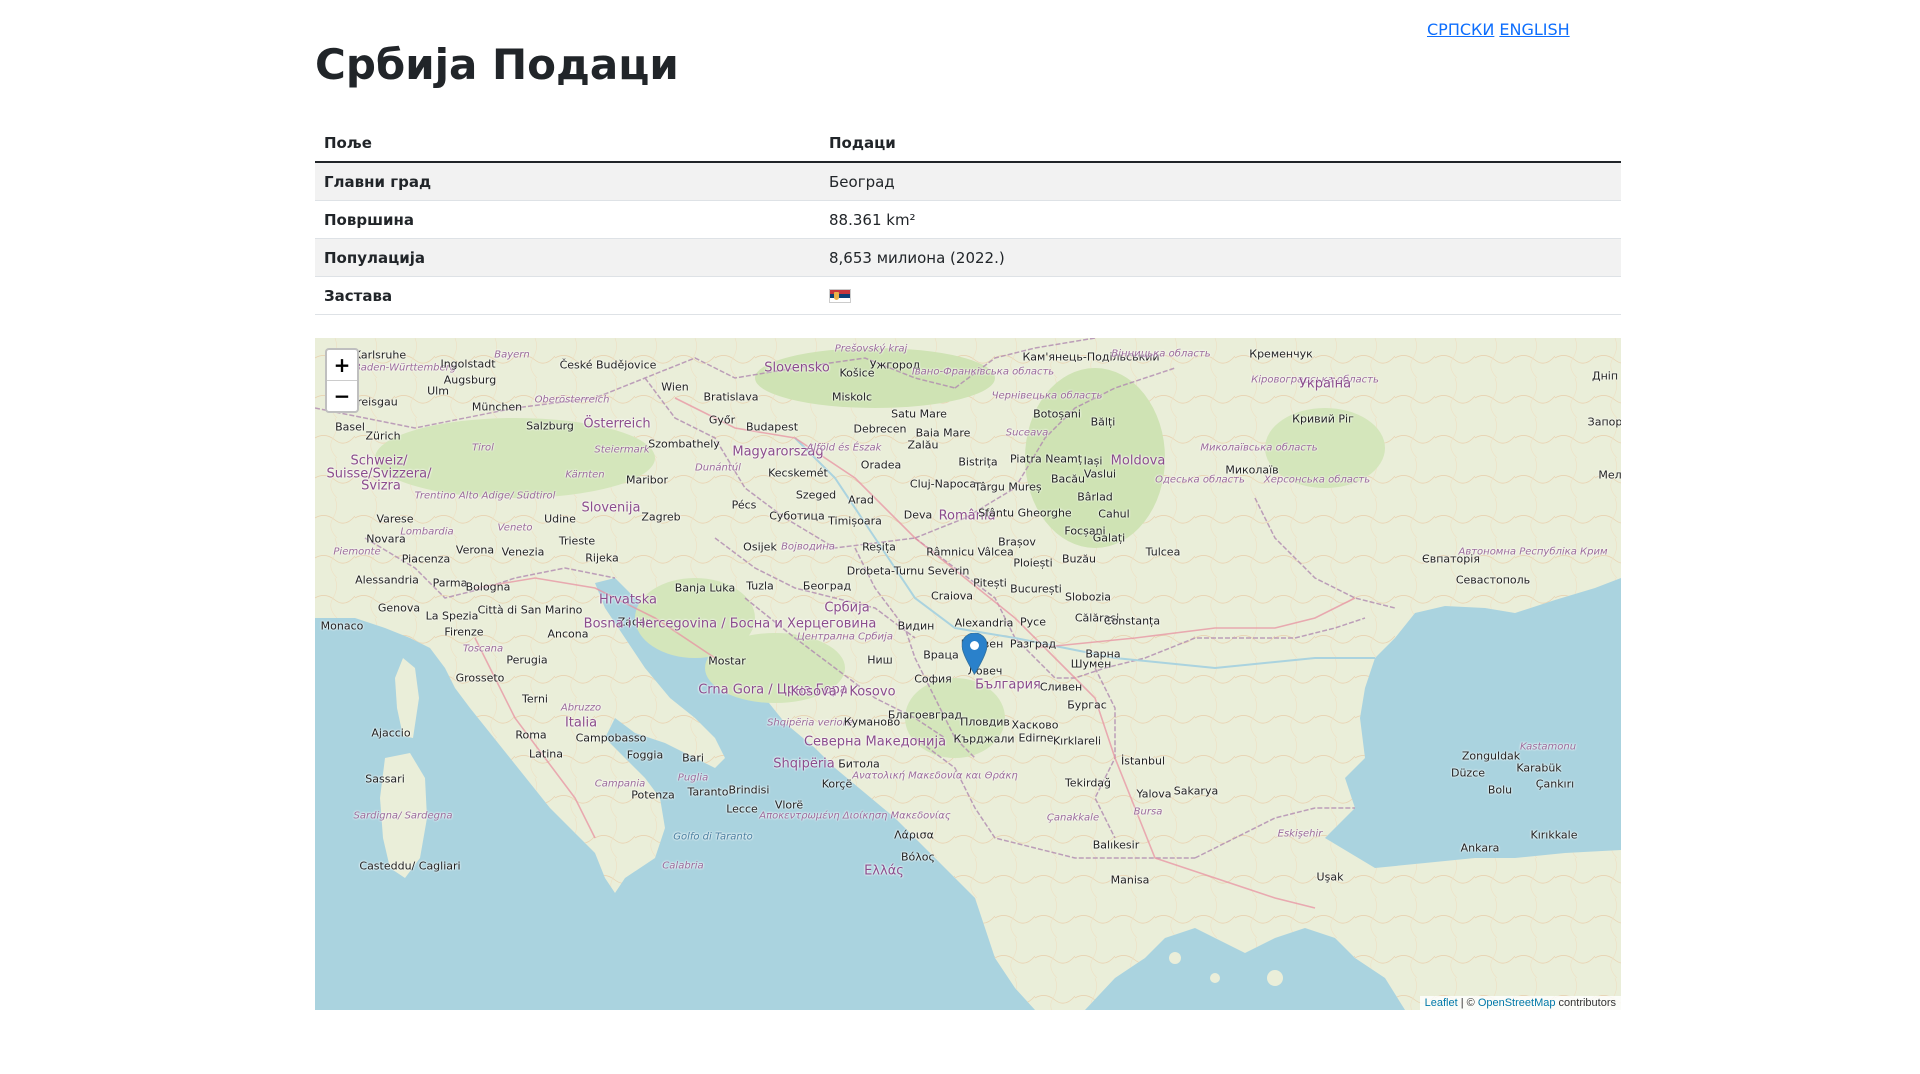 This screenshot has width=1920, height=1074. I want to click on map-label: Timișoara, so click(855, 521).